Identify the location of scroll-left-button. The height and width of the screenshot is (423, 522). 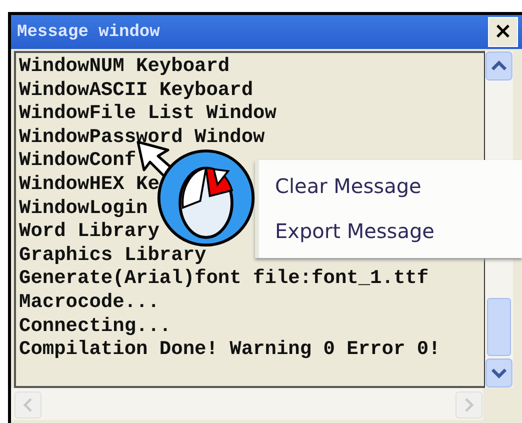
(28, 405).